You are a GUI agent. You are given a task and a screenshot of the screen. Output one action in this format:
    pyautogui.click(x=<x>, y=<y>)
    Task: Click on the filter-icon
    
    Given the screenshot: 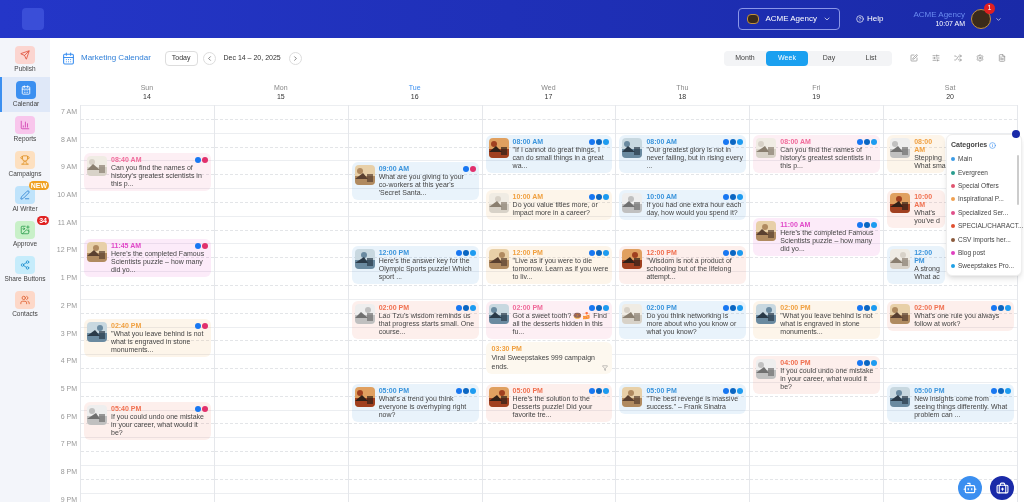 What is the action you would take?
    pyautogui.click(x=605, y=368)
    